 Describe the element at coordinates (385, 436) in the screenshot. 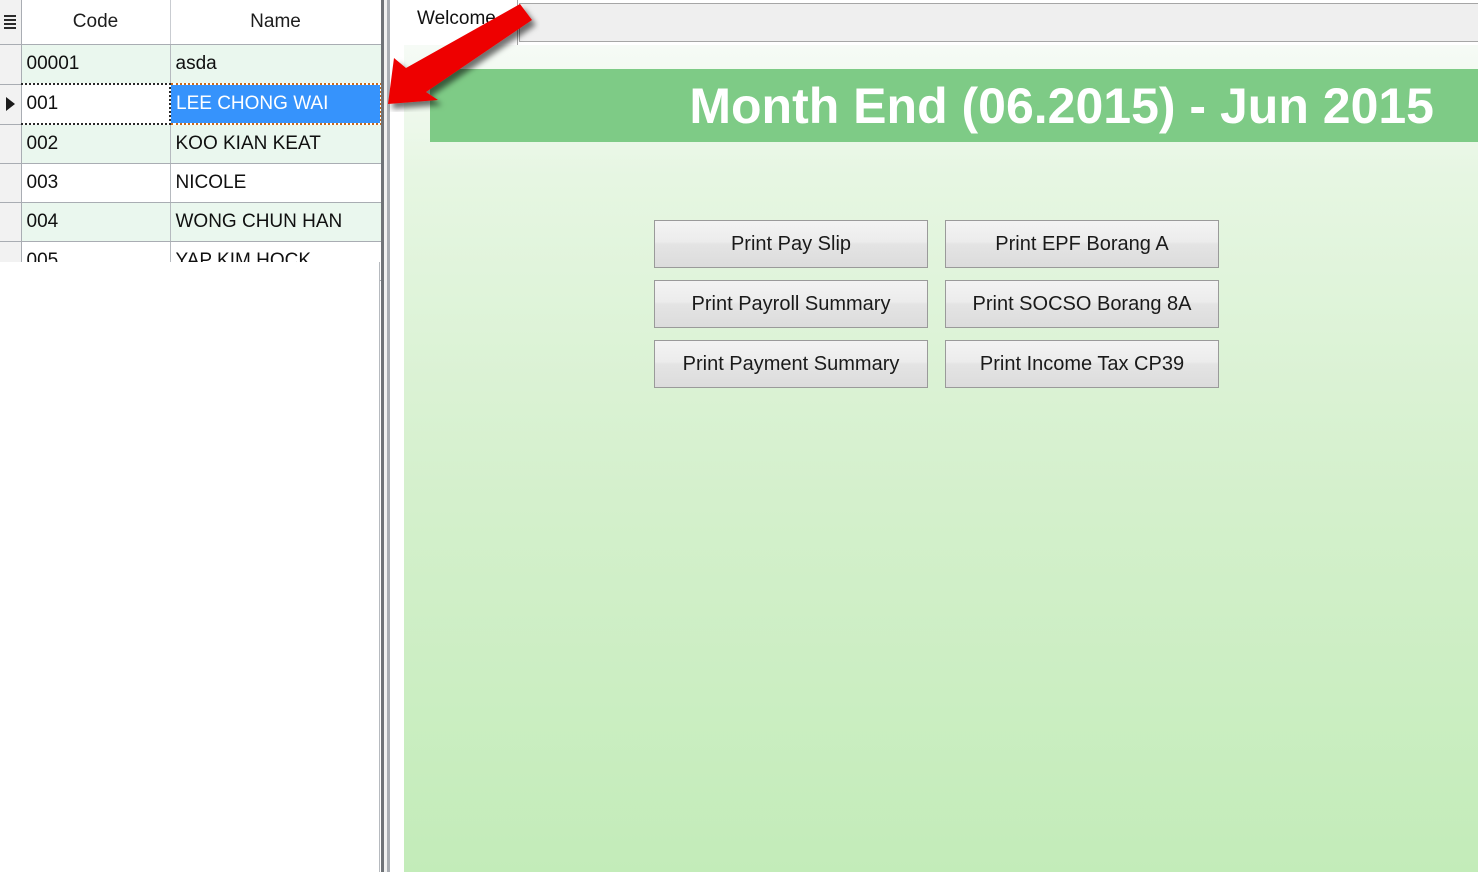

I see `panel-splitter` at that location.